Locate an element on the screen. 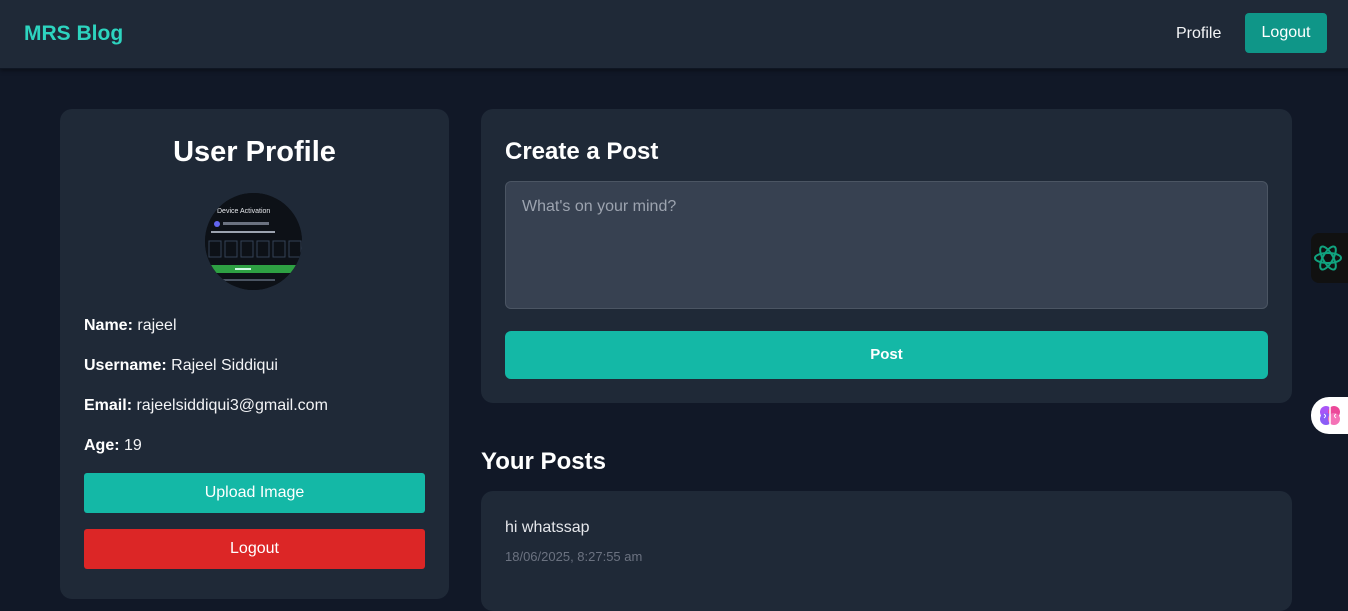 This screenshot has width=1348, height=611. top-navbar: MRS Blog Profile Logout is located at coordinates (674, 34).